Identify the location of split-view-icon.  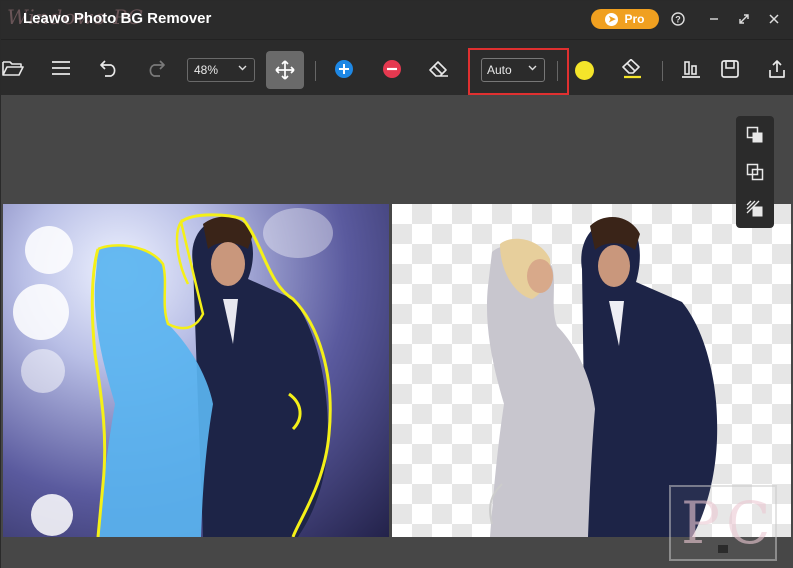
(755, 135).